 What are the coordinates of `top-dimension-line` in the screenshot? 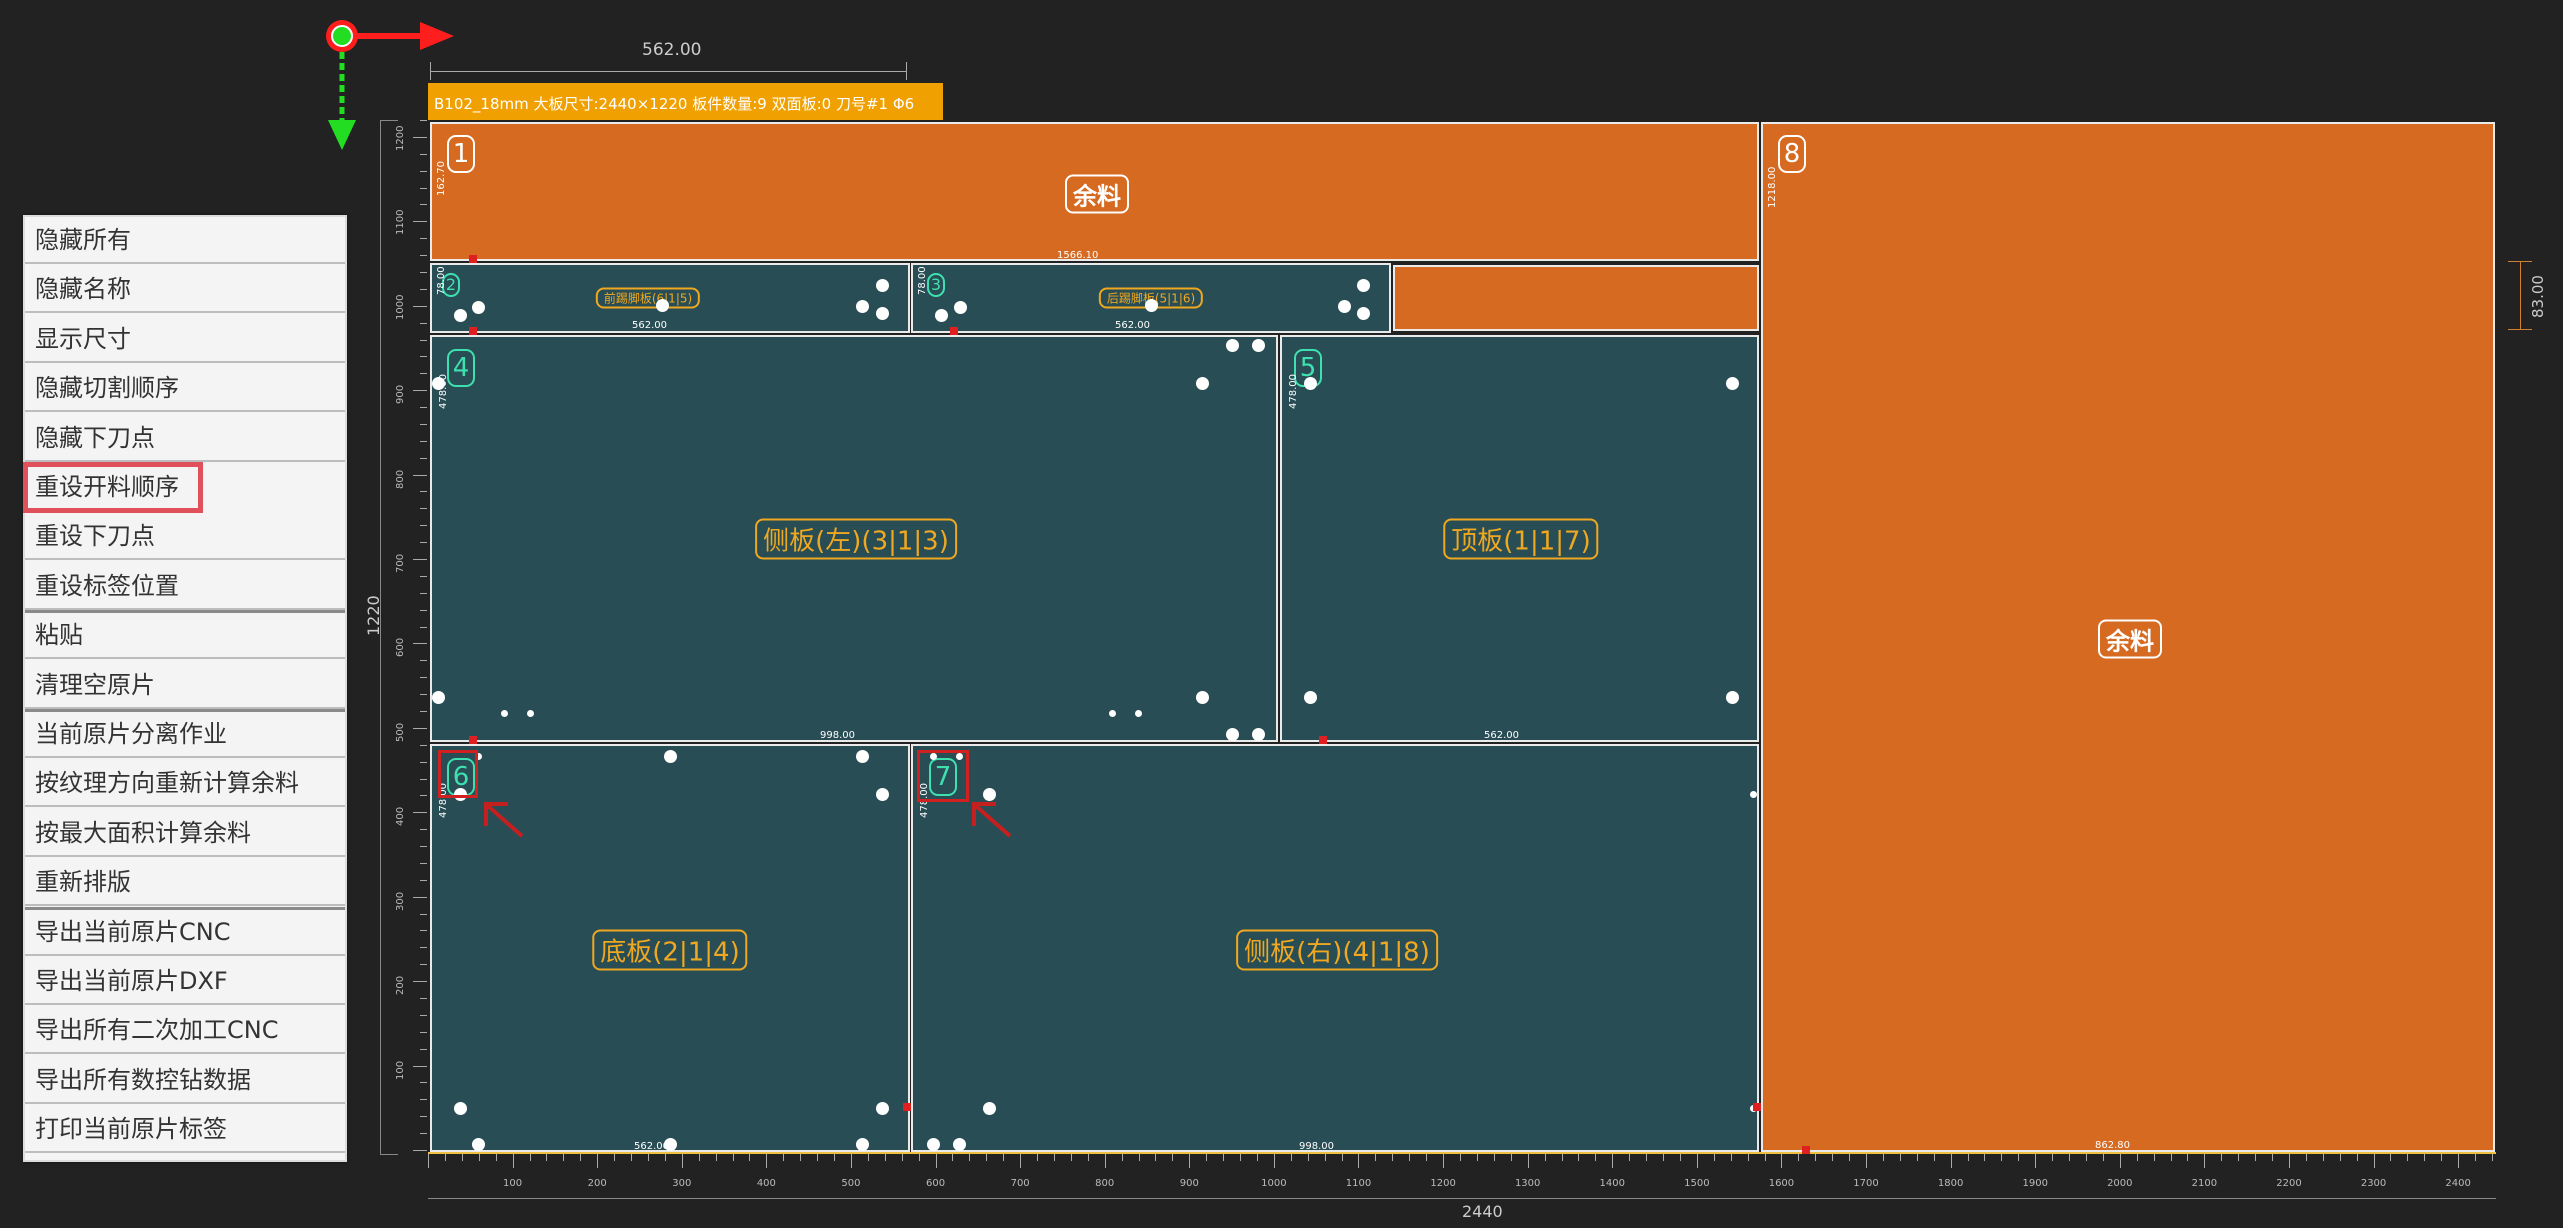 It's located at (668, 71).